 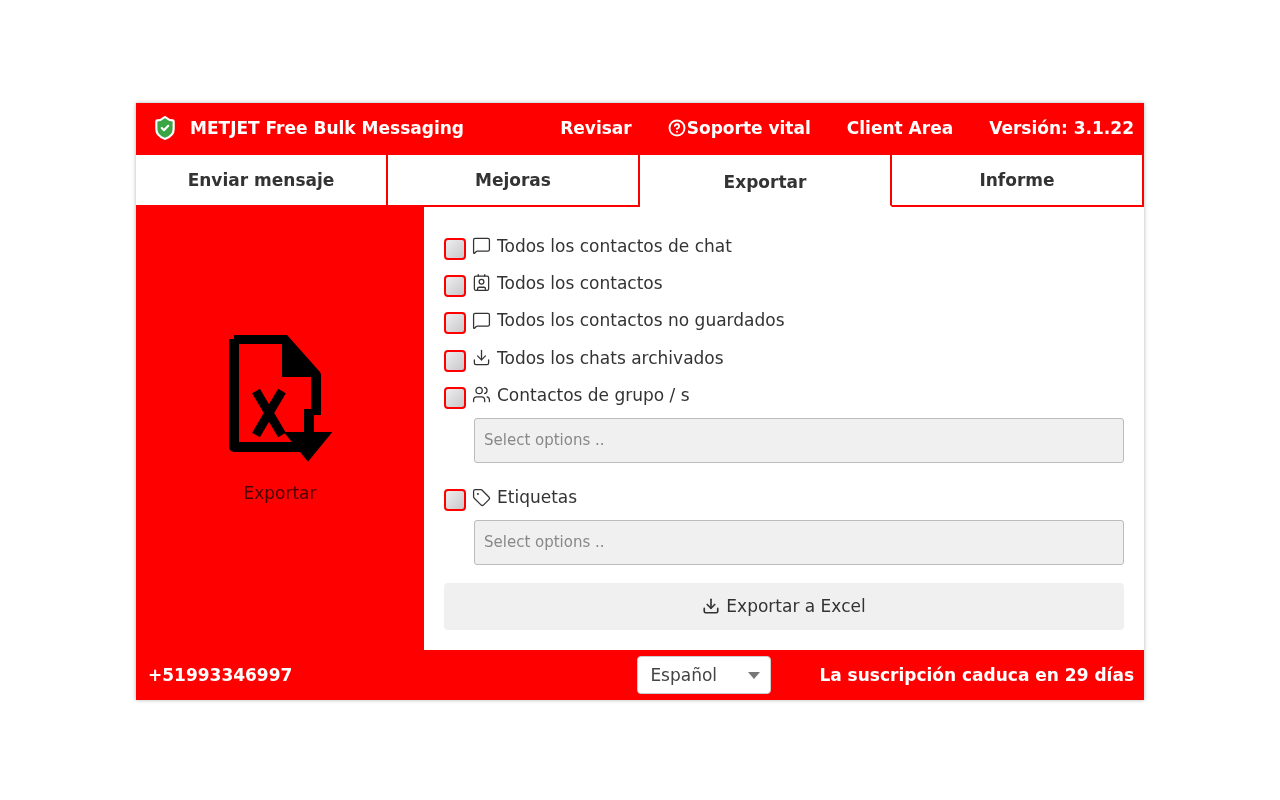 I want to click on side-label: Exportar, so click(x=280, y=492).